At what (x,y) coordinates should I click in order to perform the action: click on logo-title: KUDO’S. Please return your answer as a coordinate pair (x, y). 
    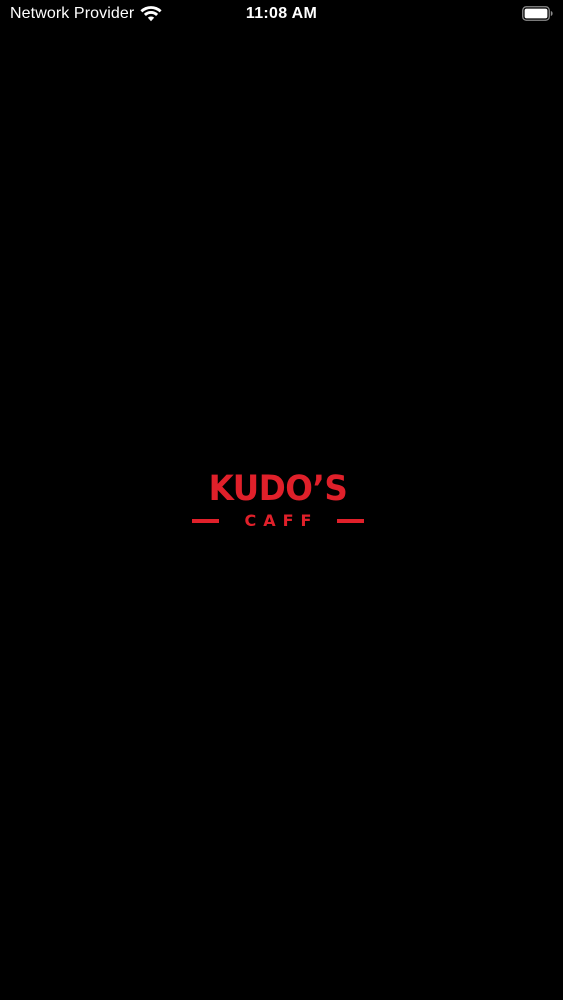
    Looking at the image, I should click on (278, 489).